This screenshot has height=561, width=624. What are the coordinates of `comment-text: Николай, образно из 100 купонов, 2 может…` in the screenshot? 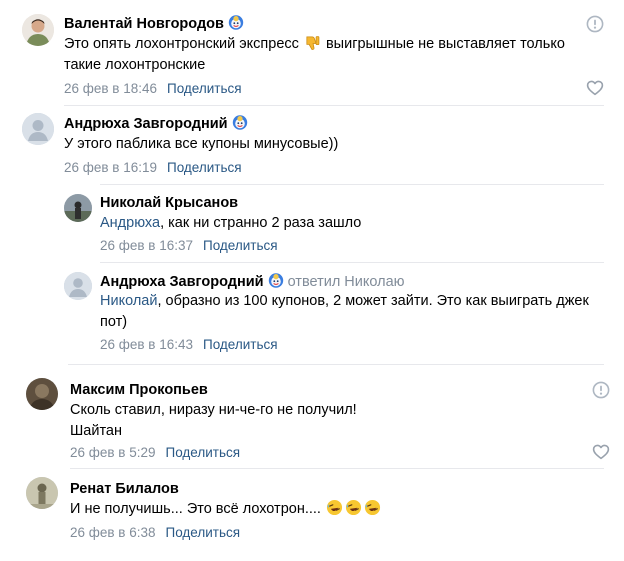 It's located at (344, 311).